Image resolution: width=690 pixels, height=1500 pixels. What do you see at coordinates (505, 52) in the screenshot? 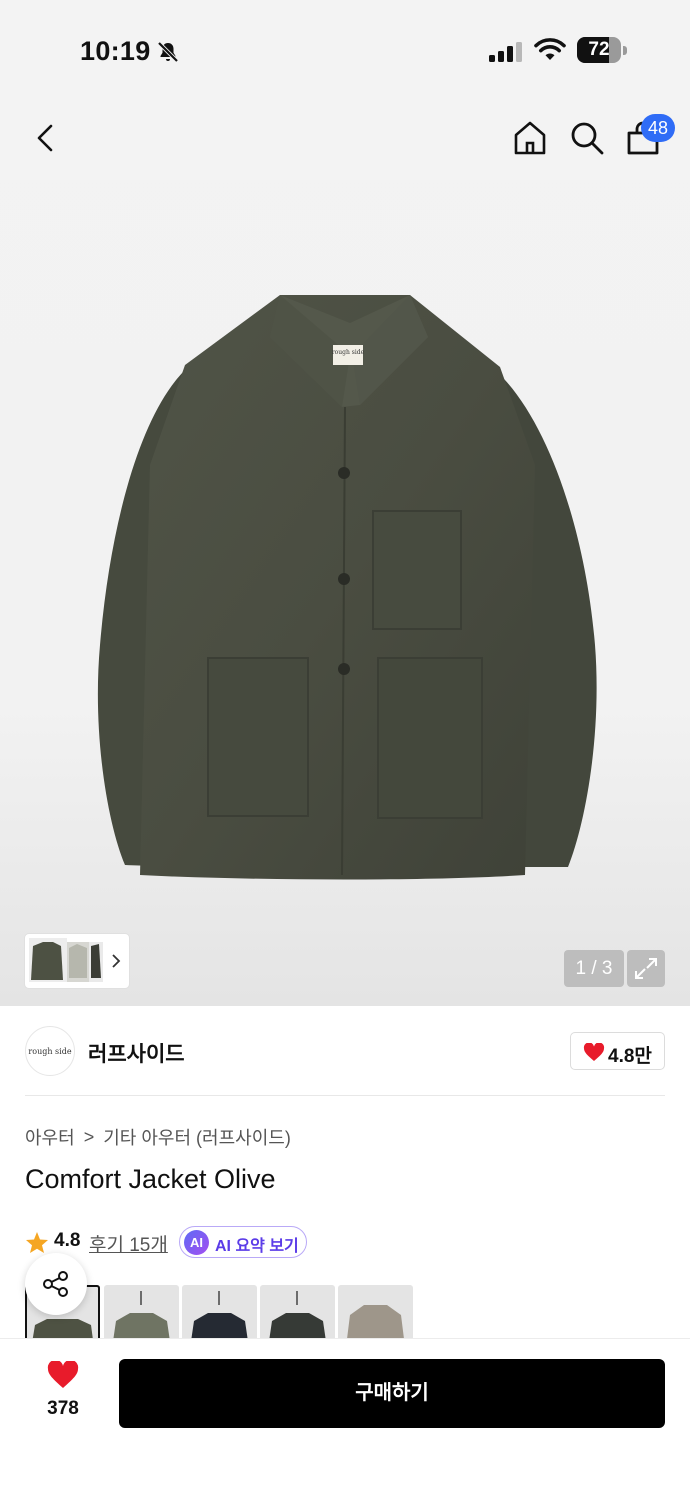
I see `cellular-signal-icon` at bounding box center [505, 52].